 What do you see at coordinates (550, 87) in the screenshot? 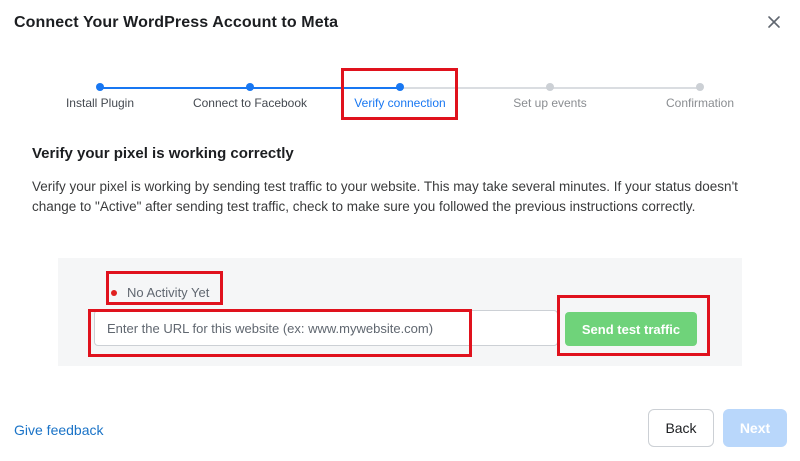
I see `step-dot-set-up-events` at bounding box center [550, 87].